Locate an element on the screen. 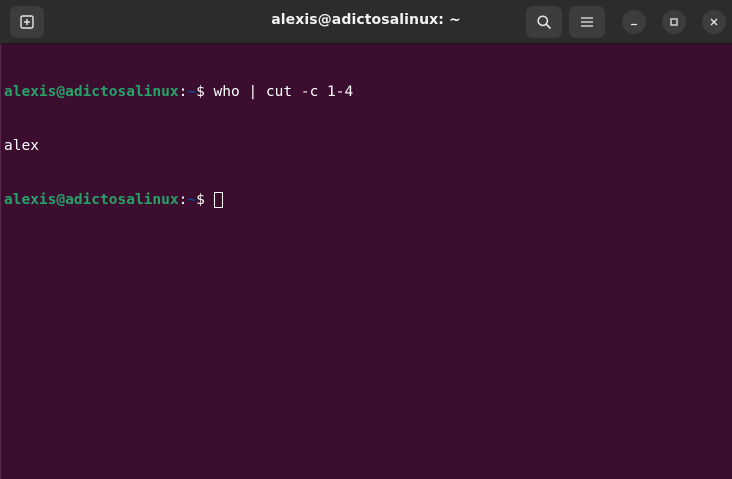 This screenshot has height=479, width=732. title-bar: alexis@adictosalinux: ~ is located at coordinates (366, 22).